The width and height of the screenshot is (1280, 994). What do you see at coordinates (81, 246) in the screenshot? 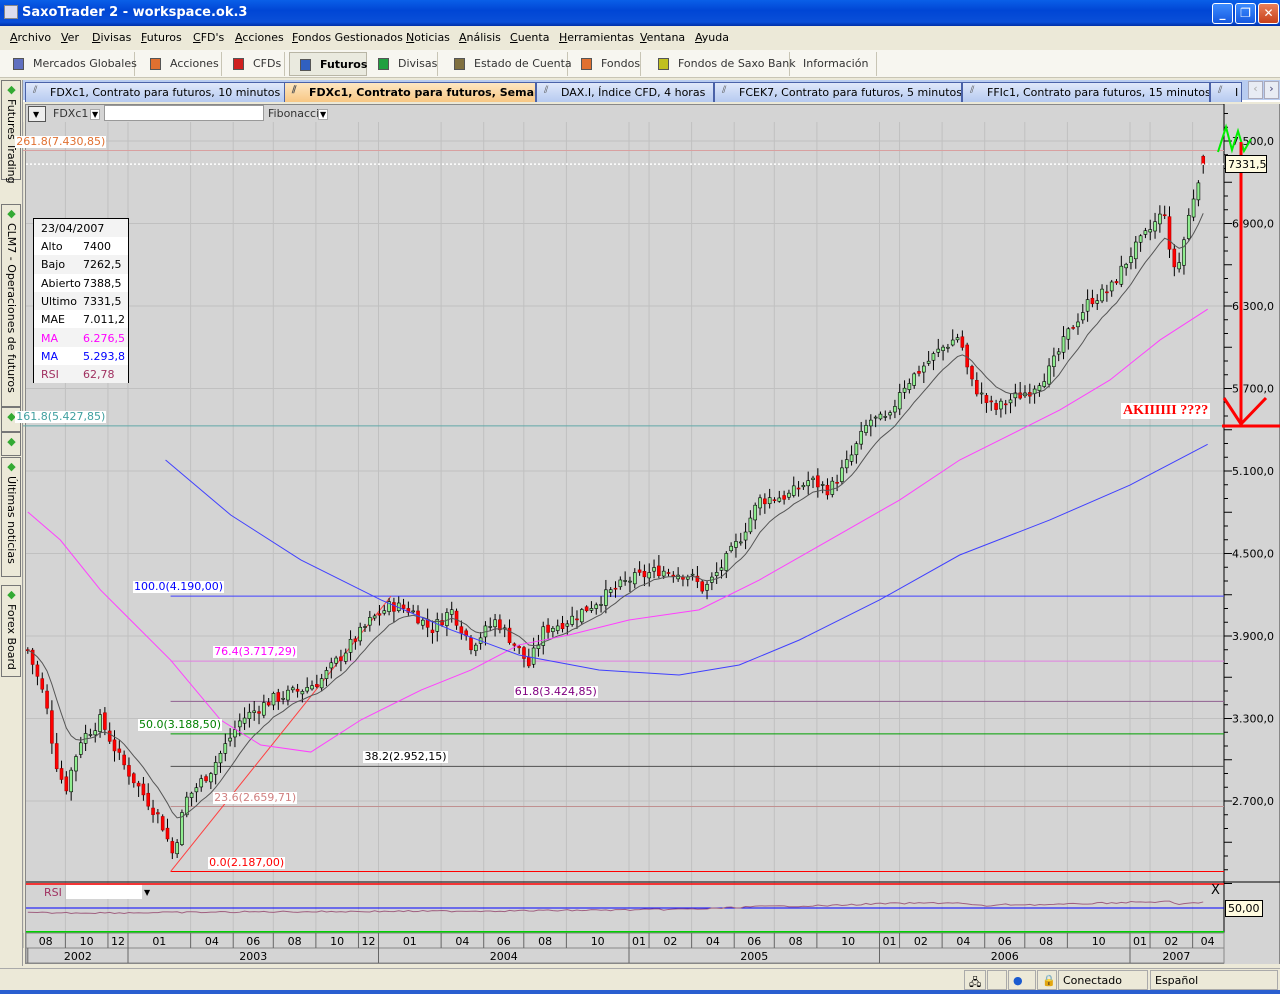
I see `info-row: Alto 7400` at bounding box center [81, 246].